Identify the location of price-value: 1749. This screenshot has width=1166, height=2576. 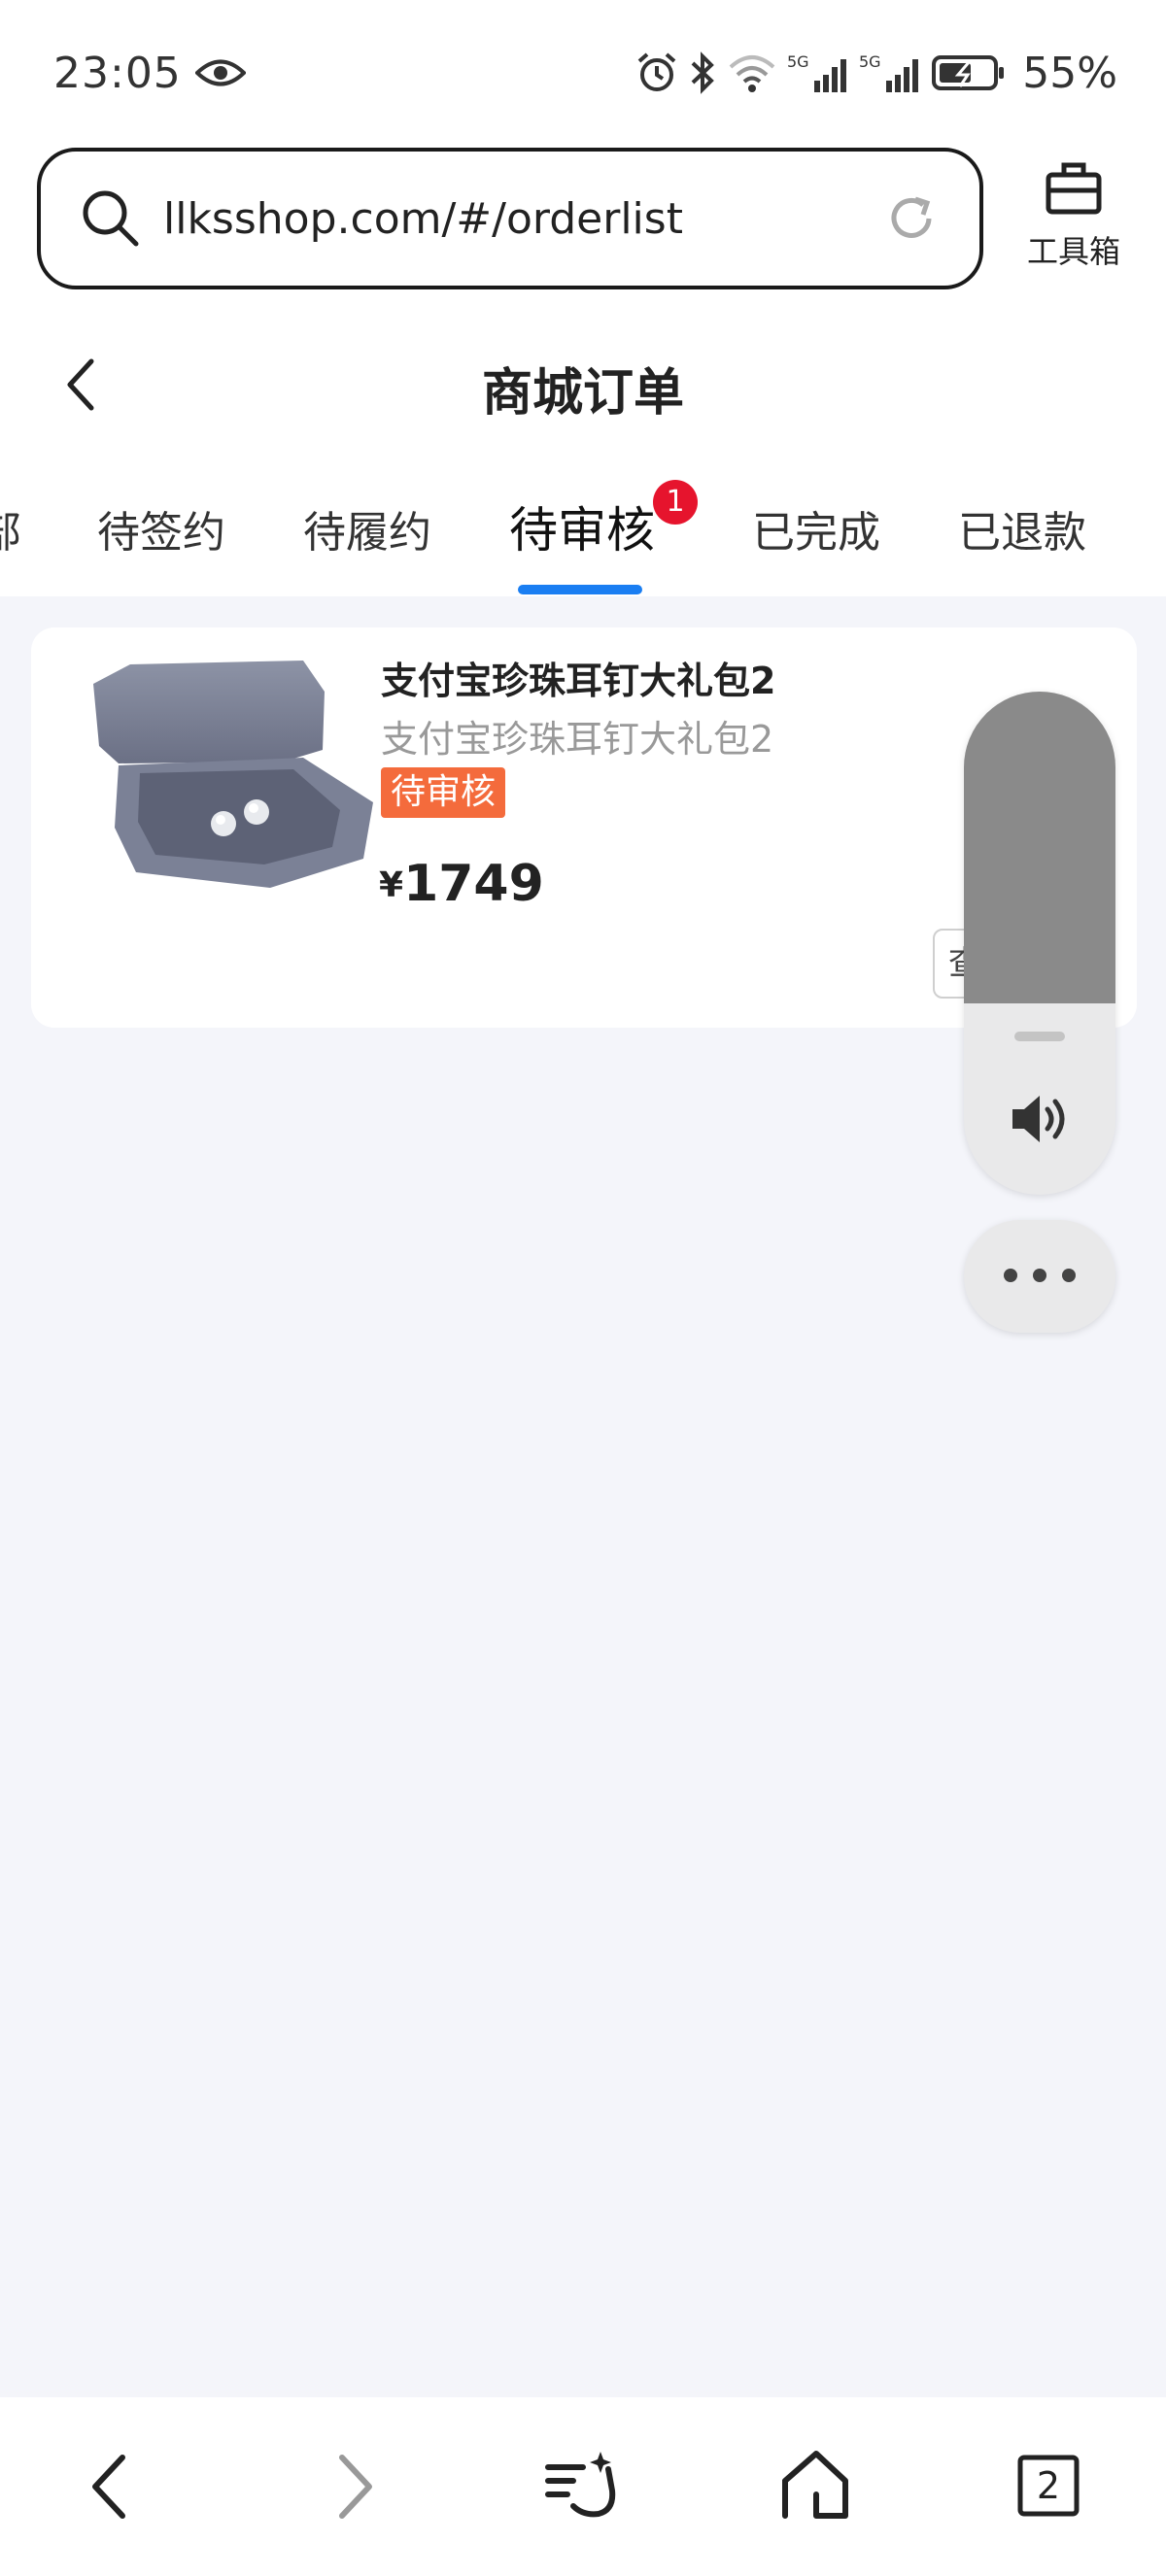
(473, 884).